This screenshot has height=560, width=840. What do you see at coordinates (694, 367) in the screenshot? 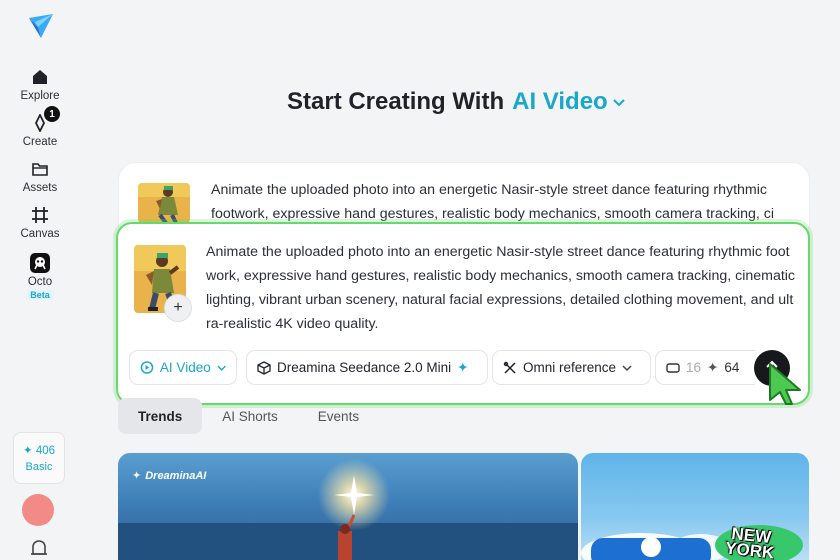
I see `aspect-ratio-label: 16` at bounding box center [694, 367].